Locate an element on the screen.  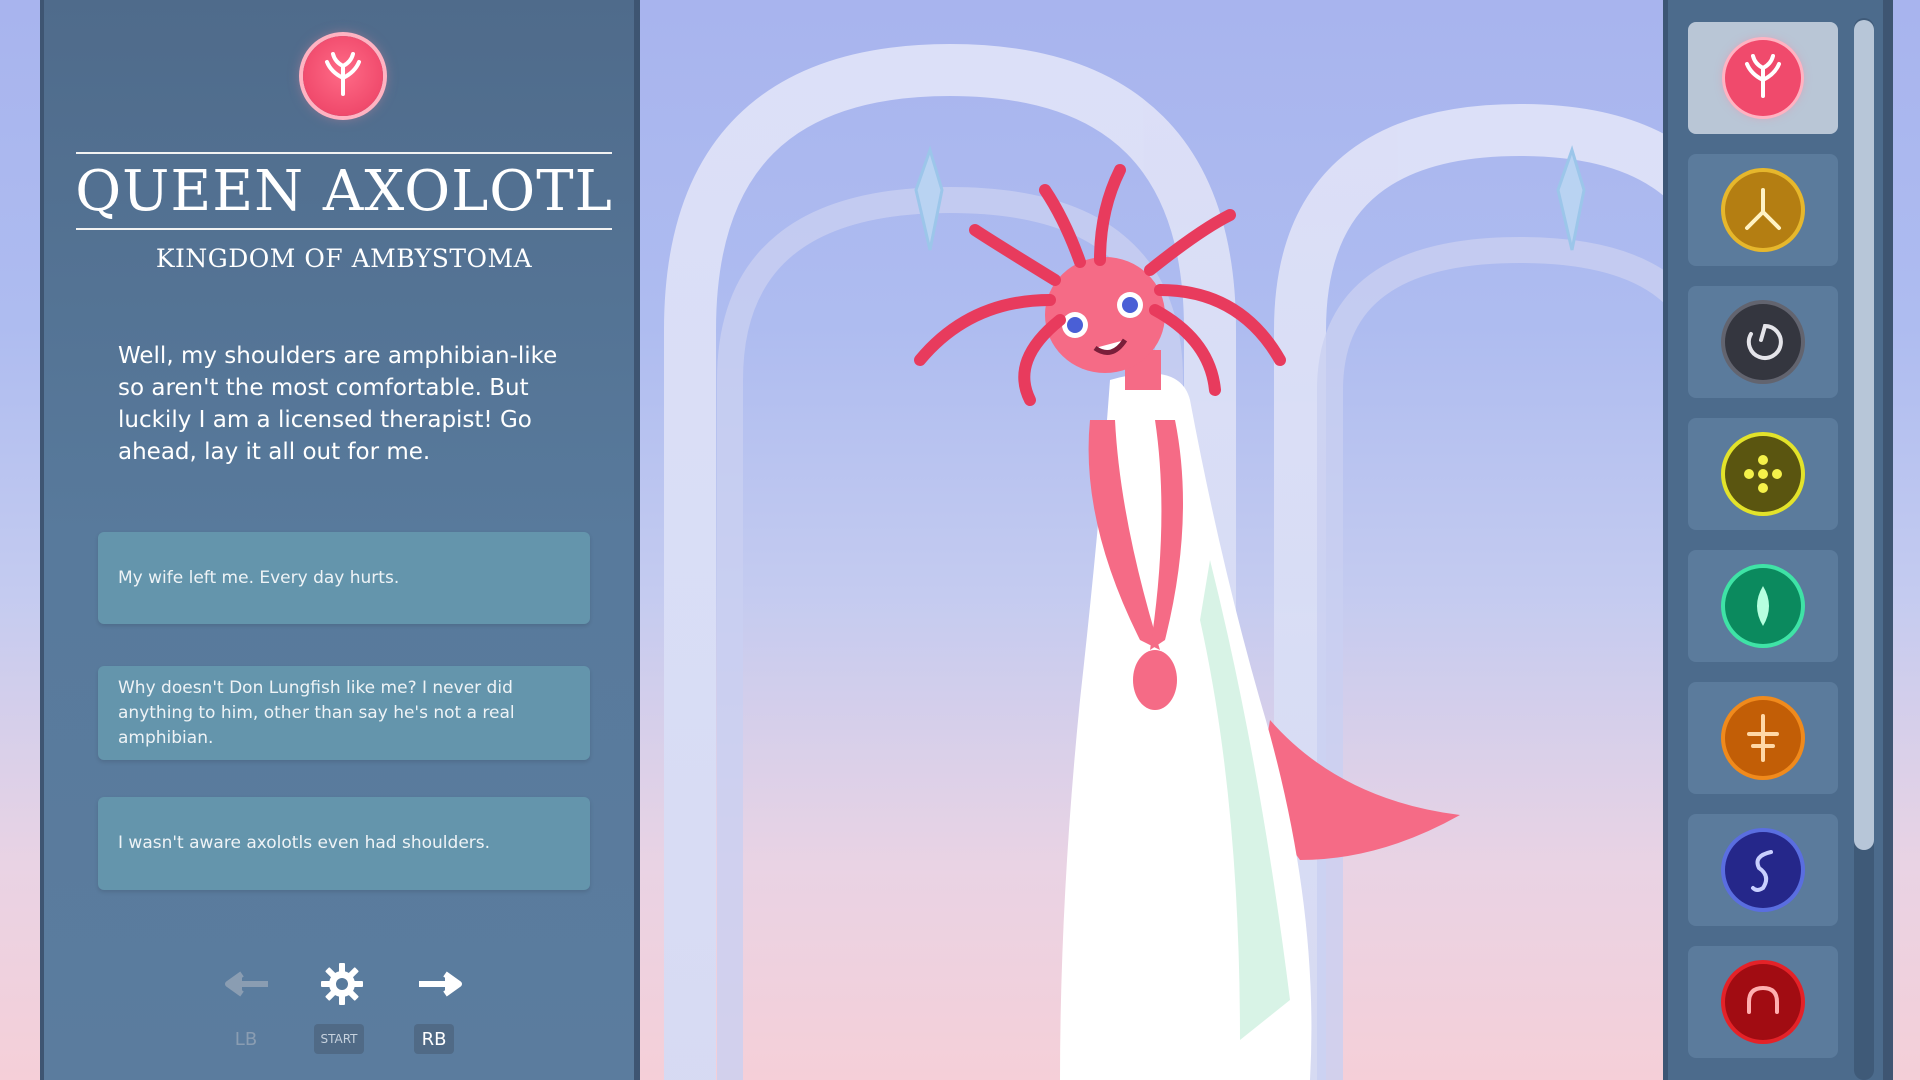
arch-icon is located at coordinates (1763, 1002).